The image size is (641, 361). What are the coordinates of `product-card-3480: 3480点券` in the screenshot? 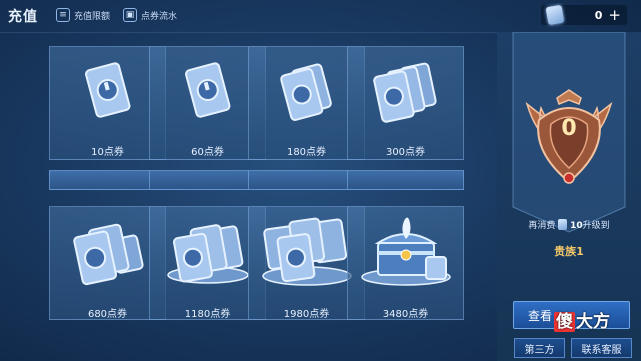 It's located at (405, 263).